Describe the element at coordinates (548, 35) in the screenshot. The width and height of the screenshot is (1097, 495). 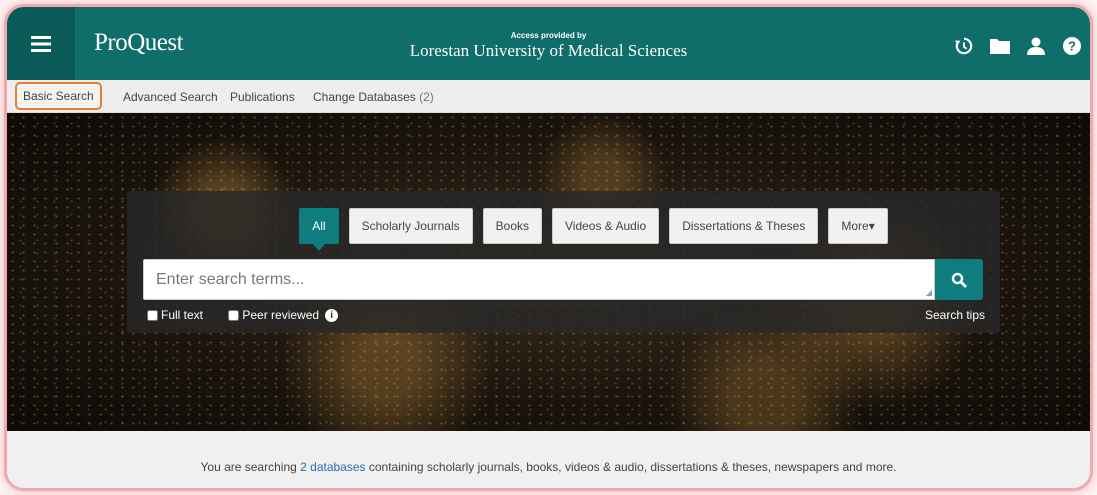
I see `access-provided-label: Access provided by` at that location.